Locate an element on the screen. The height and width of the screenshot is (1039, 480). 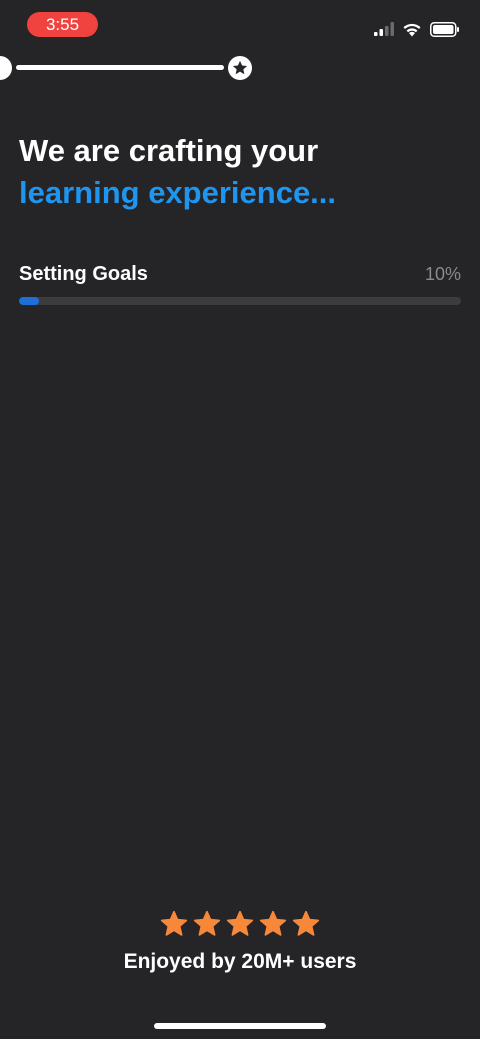
task-percent: 10% is located at coordinates (442, 273).